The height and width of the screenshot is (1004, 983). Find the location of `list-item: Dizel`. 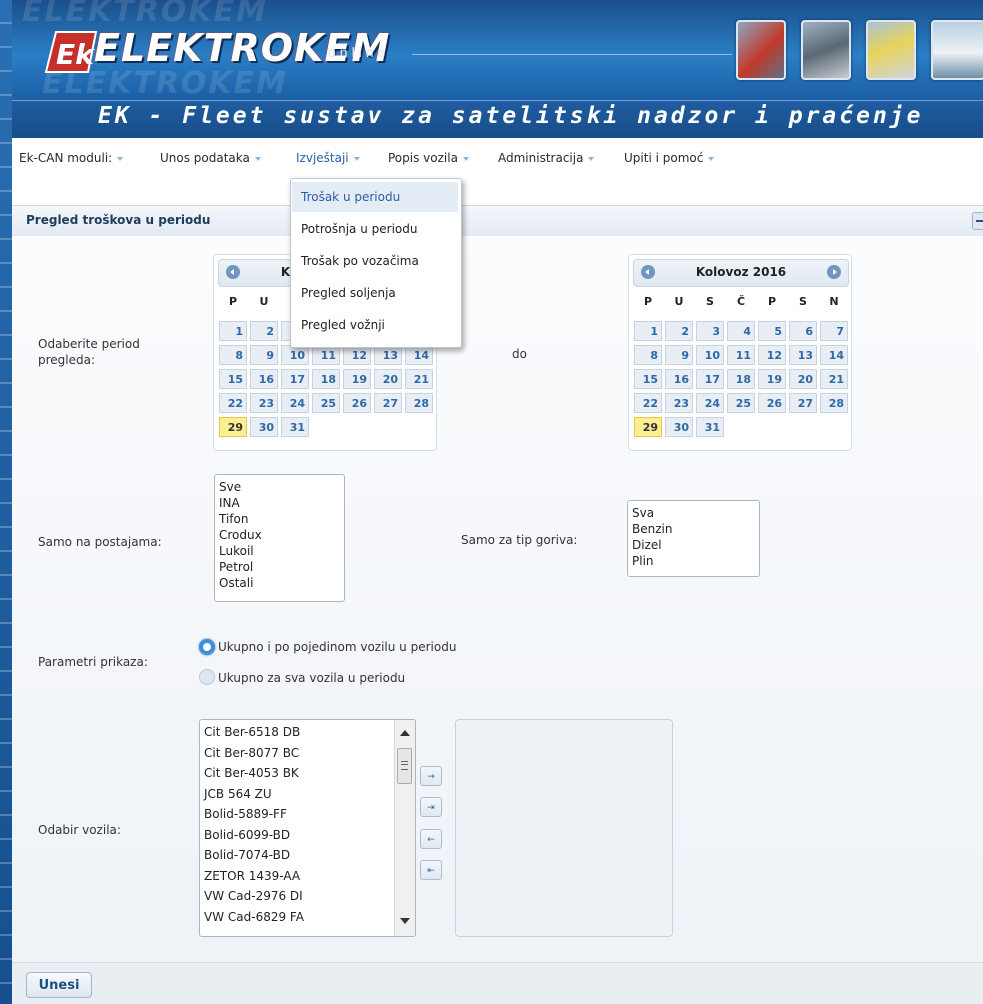

list-item: Dizel is located at coordinates (693, 545).